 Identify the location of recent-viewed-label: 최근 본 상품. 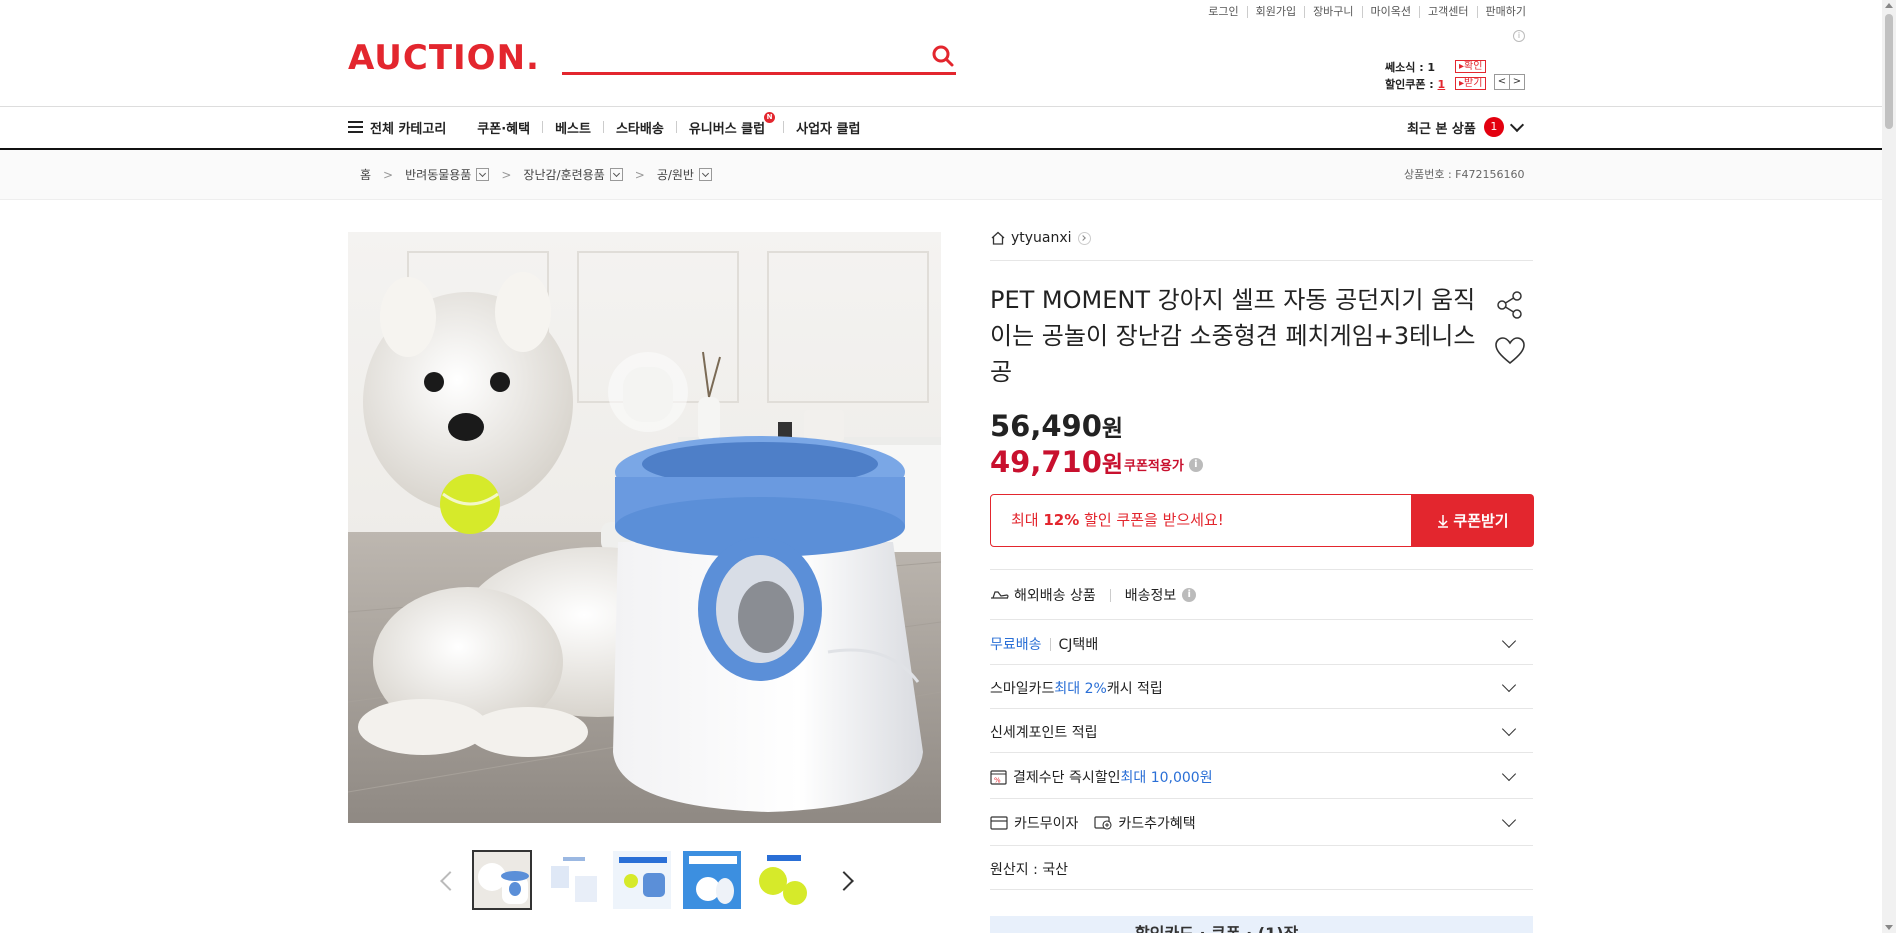
(1441, 129).